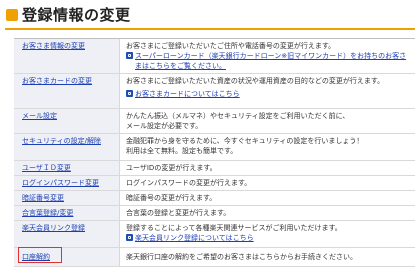 The width and height of the screenshot is (420, 275). I want to click on table-row: ユーザＩＤ変更 ユーザIDの変更が行えます。, so click(214, 168).